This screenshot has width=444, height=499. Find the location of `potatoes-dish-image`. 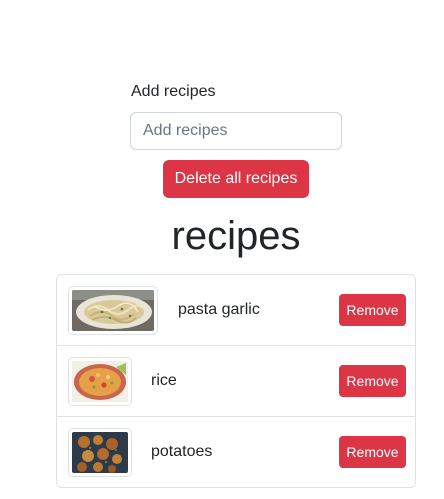

potatoes-dish-image is located at coordinates (100, 452).